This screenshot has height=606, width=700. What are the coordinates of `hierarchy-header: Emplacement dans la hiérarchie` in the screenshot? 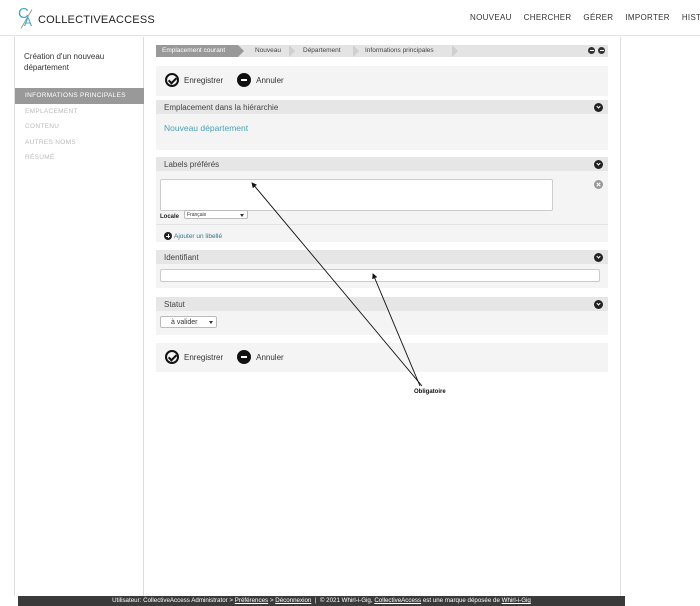 It's located at (382, 107).